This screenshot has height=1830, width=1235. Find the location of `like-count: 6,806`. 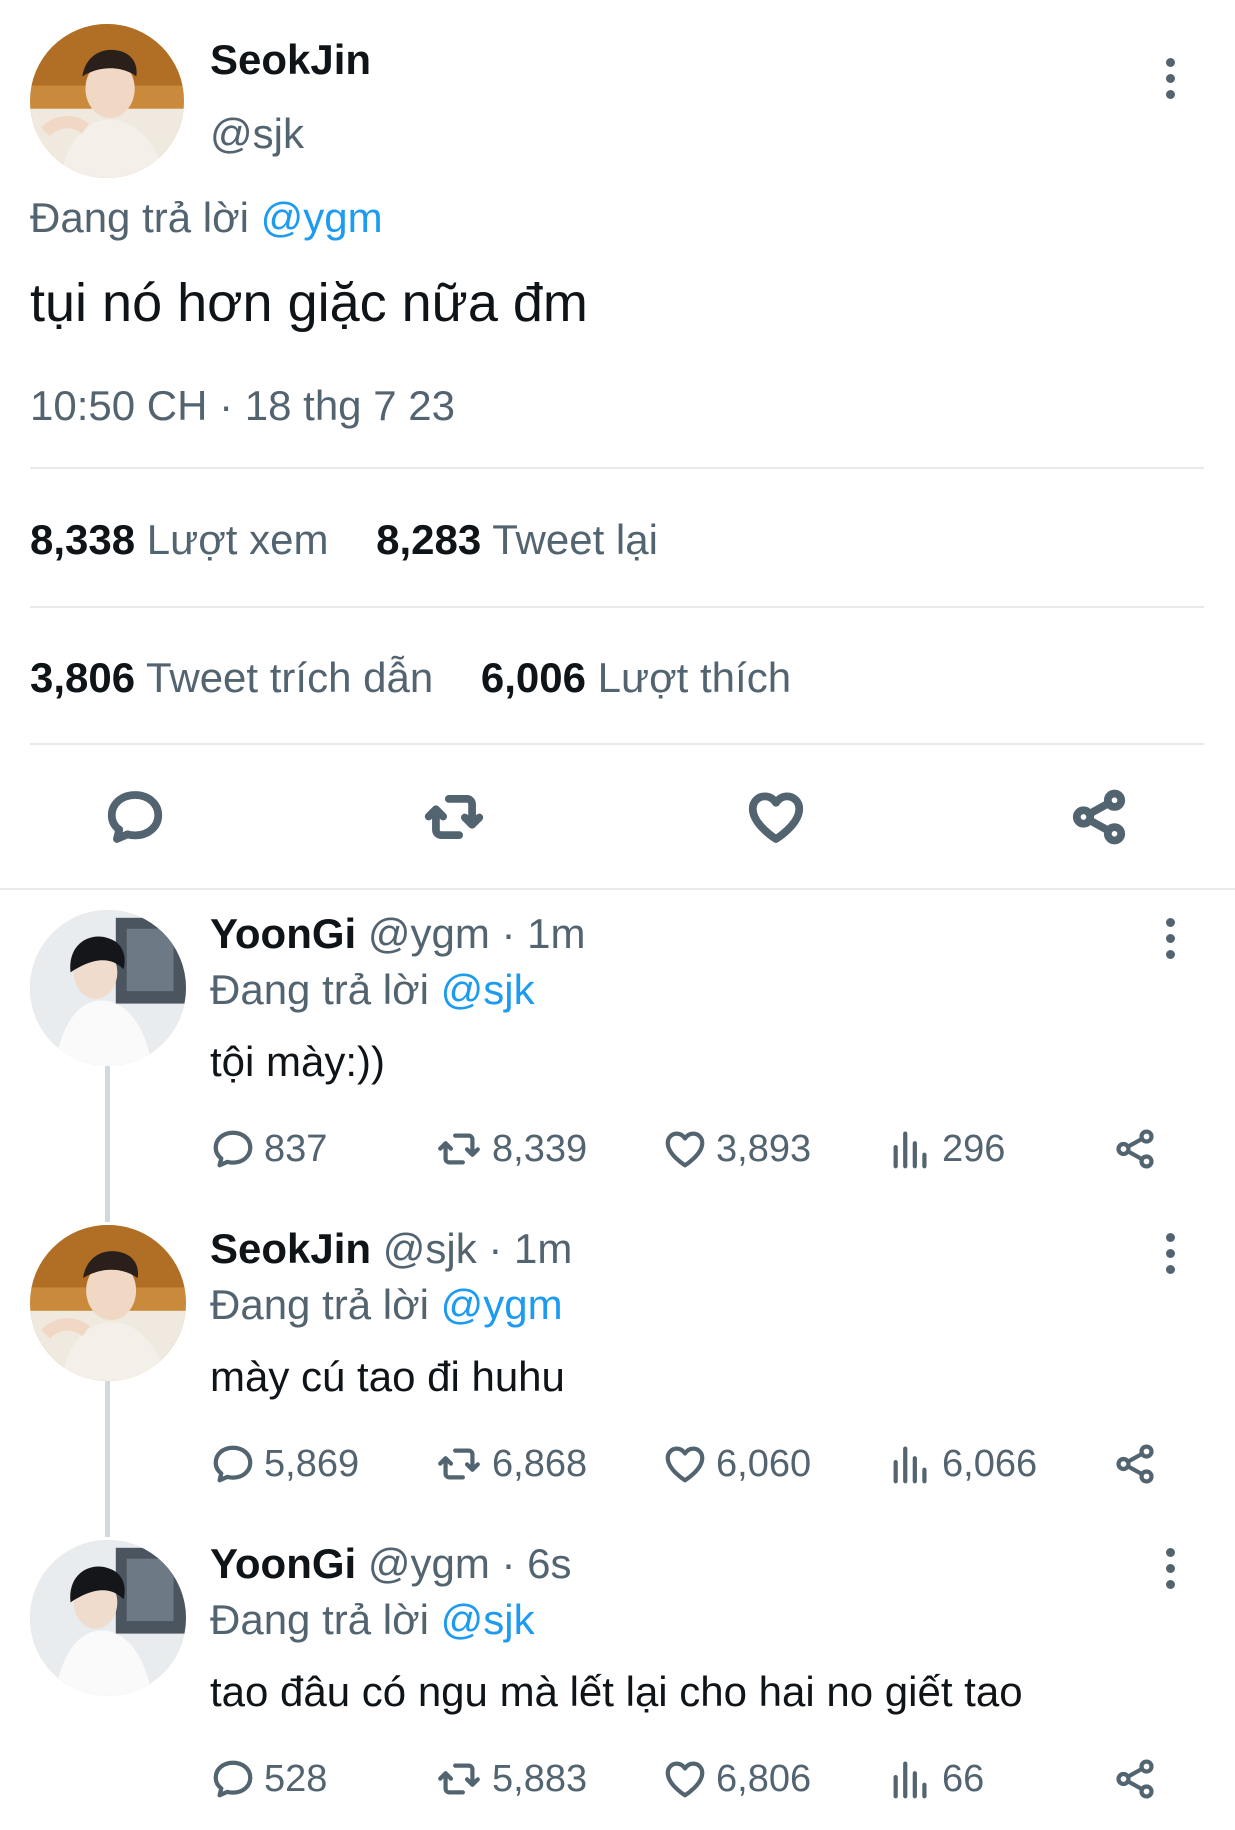

like-count: 6,806 is located at coordinates (764, 1778).